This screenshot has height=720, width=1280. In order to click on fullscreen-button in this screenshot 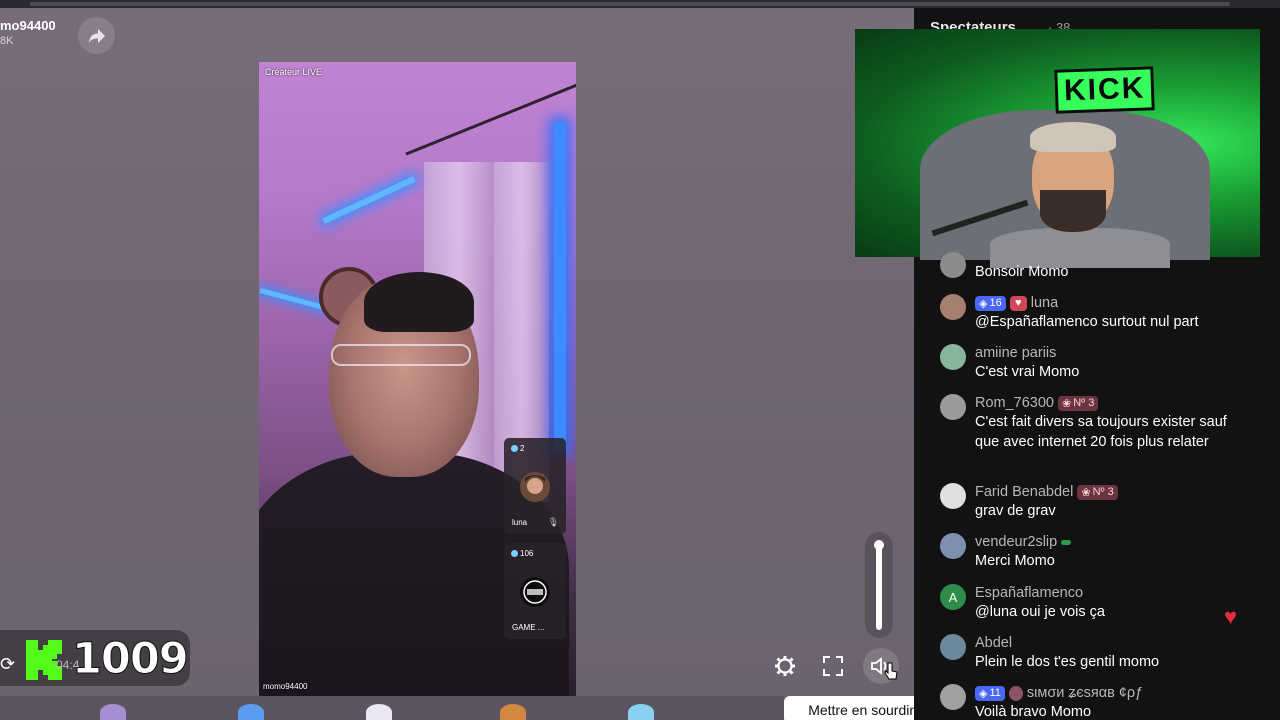, I will do `click(833, 666)`.